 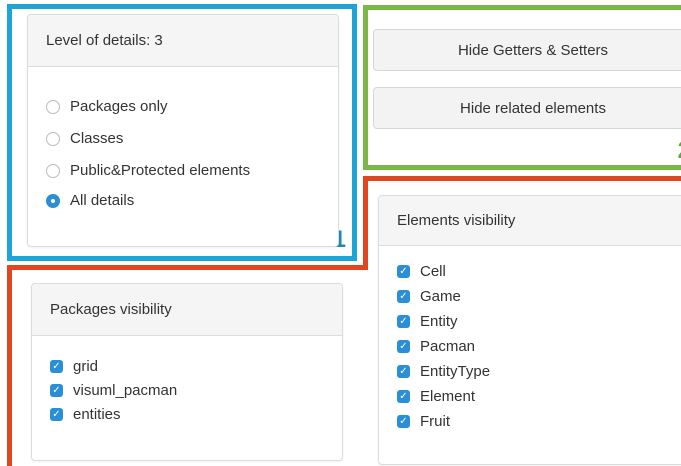 I want to click on element-check-fruit: ✓ Fruit, so click(x=423, y=421).